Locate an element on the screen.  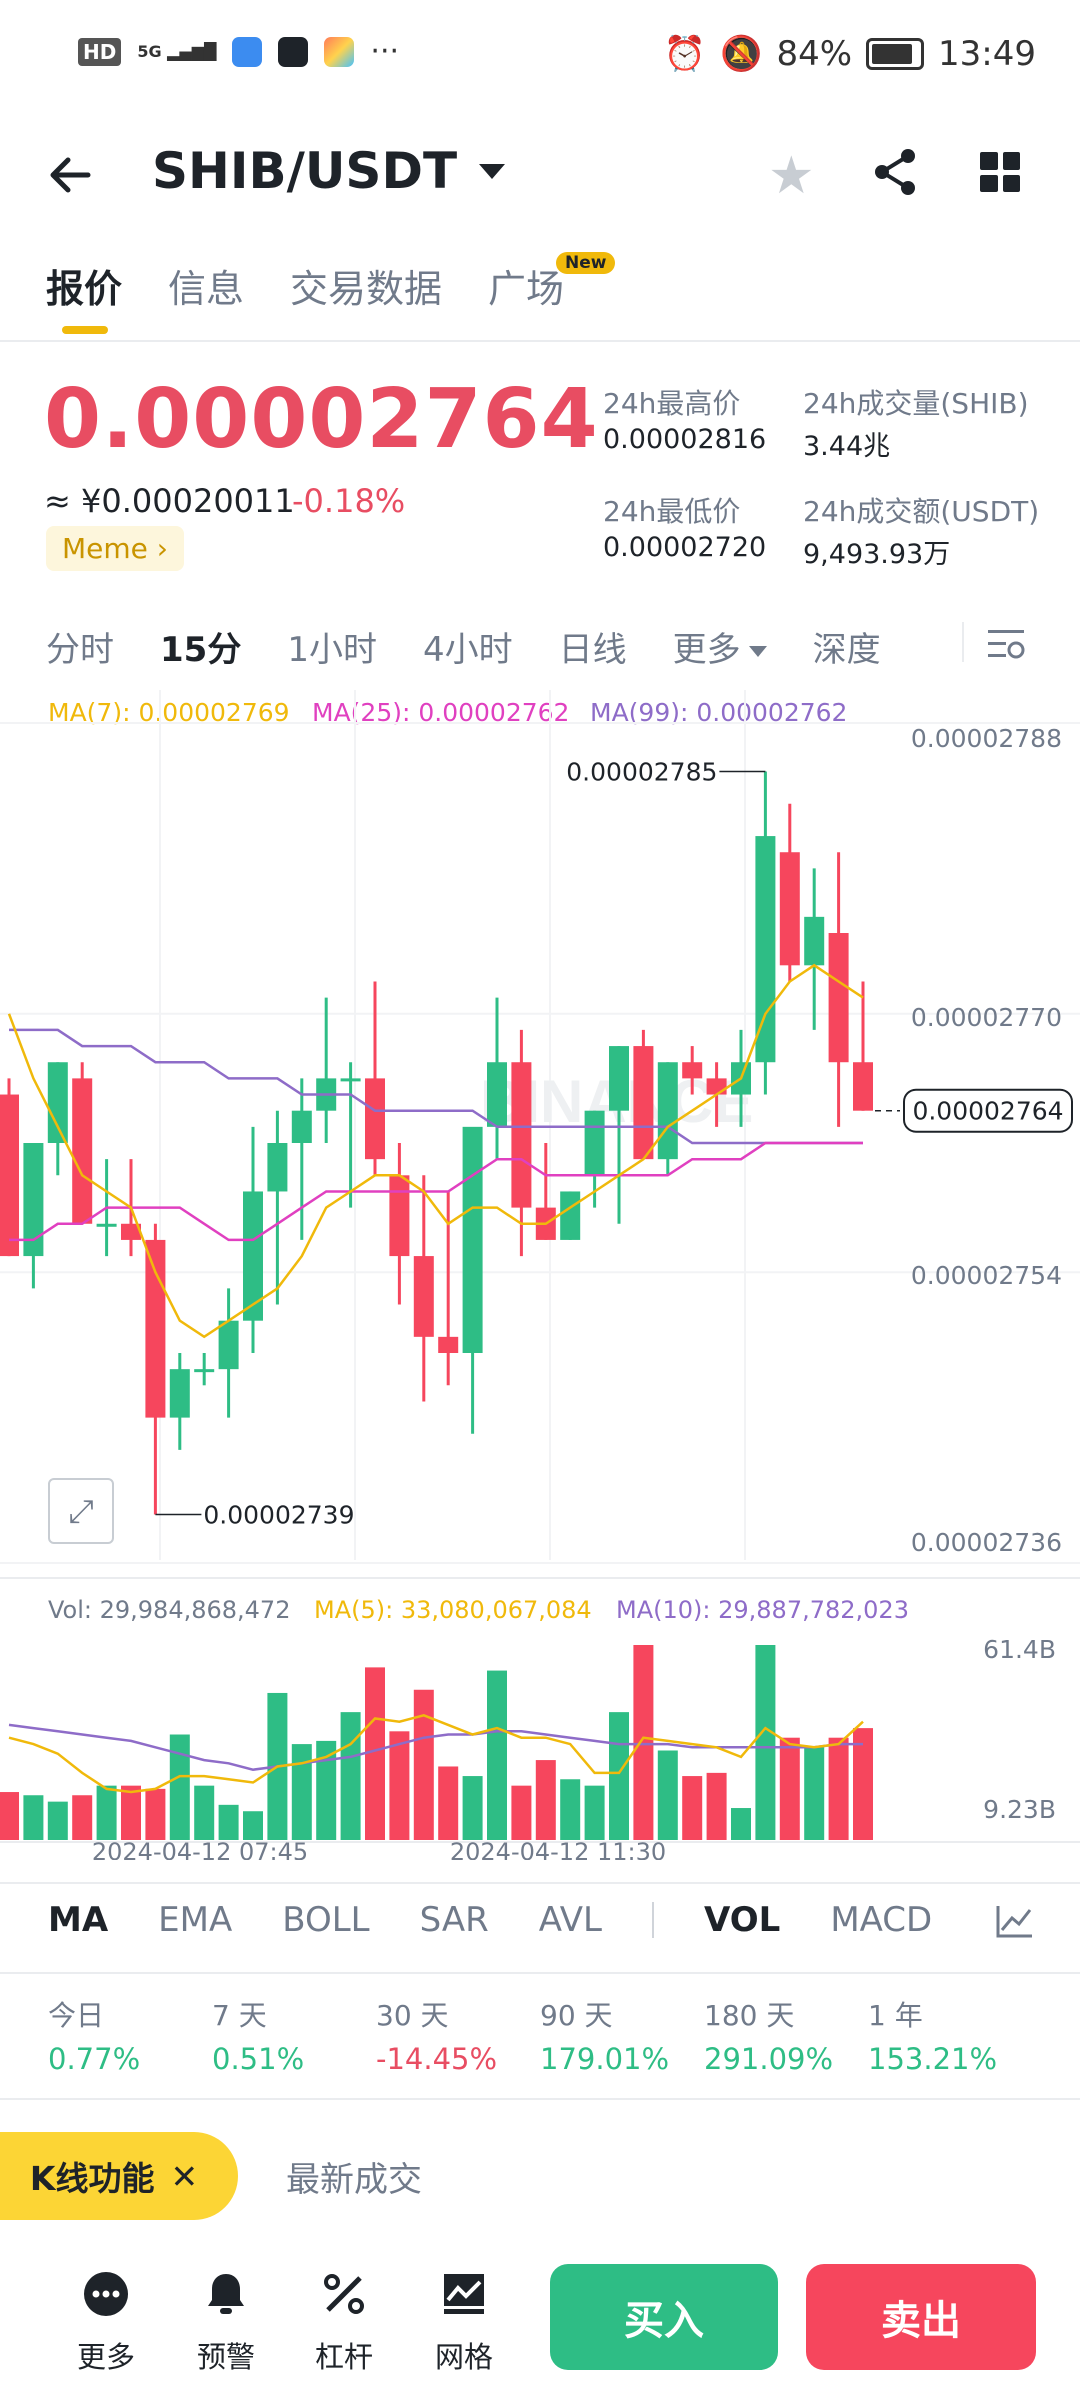
buy-button: 买入 is located at coordinates (664, 2317).